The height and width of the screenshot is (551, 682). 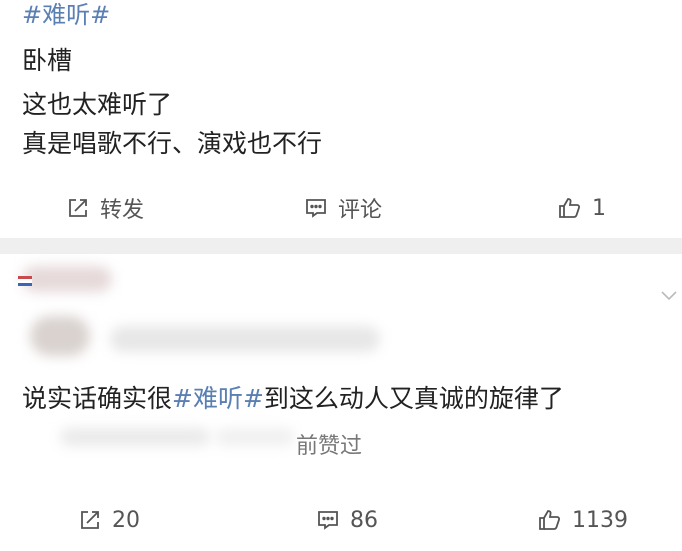 I want to click on blurred-user-info, so click(x=245, y=339).